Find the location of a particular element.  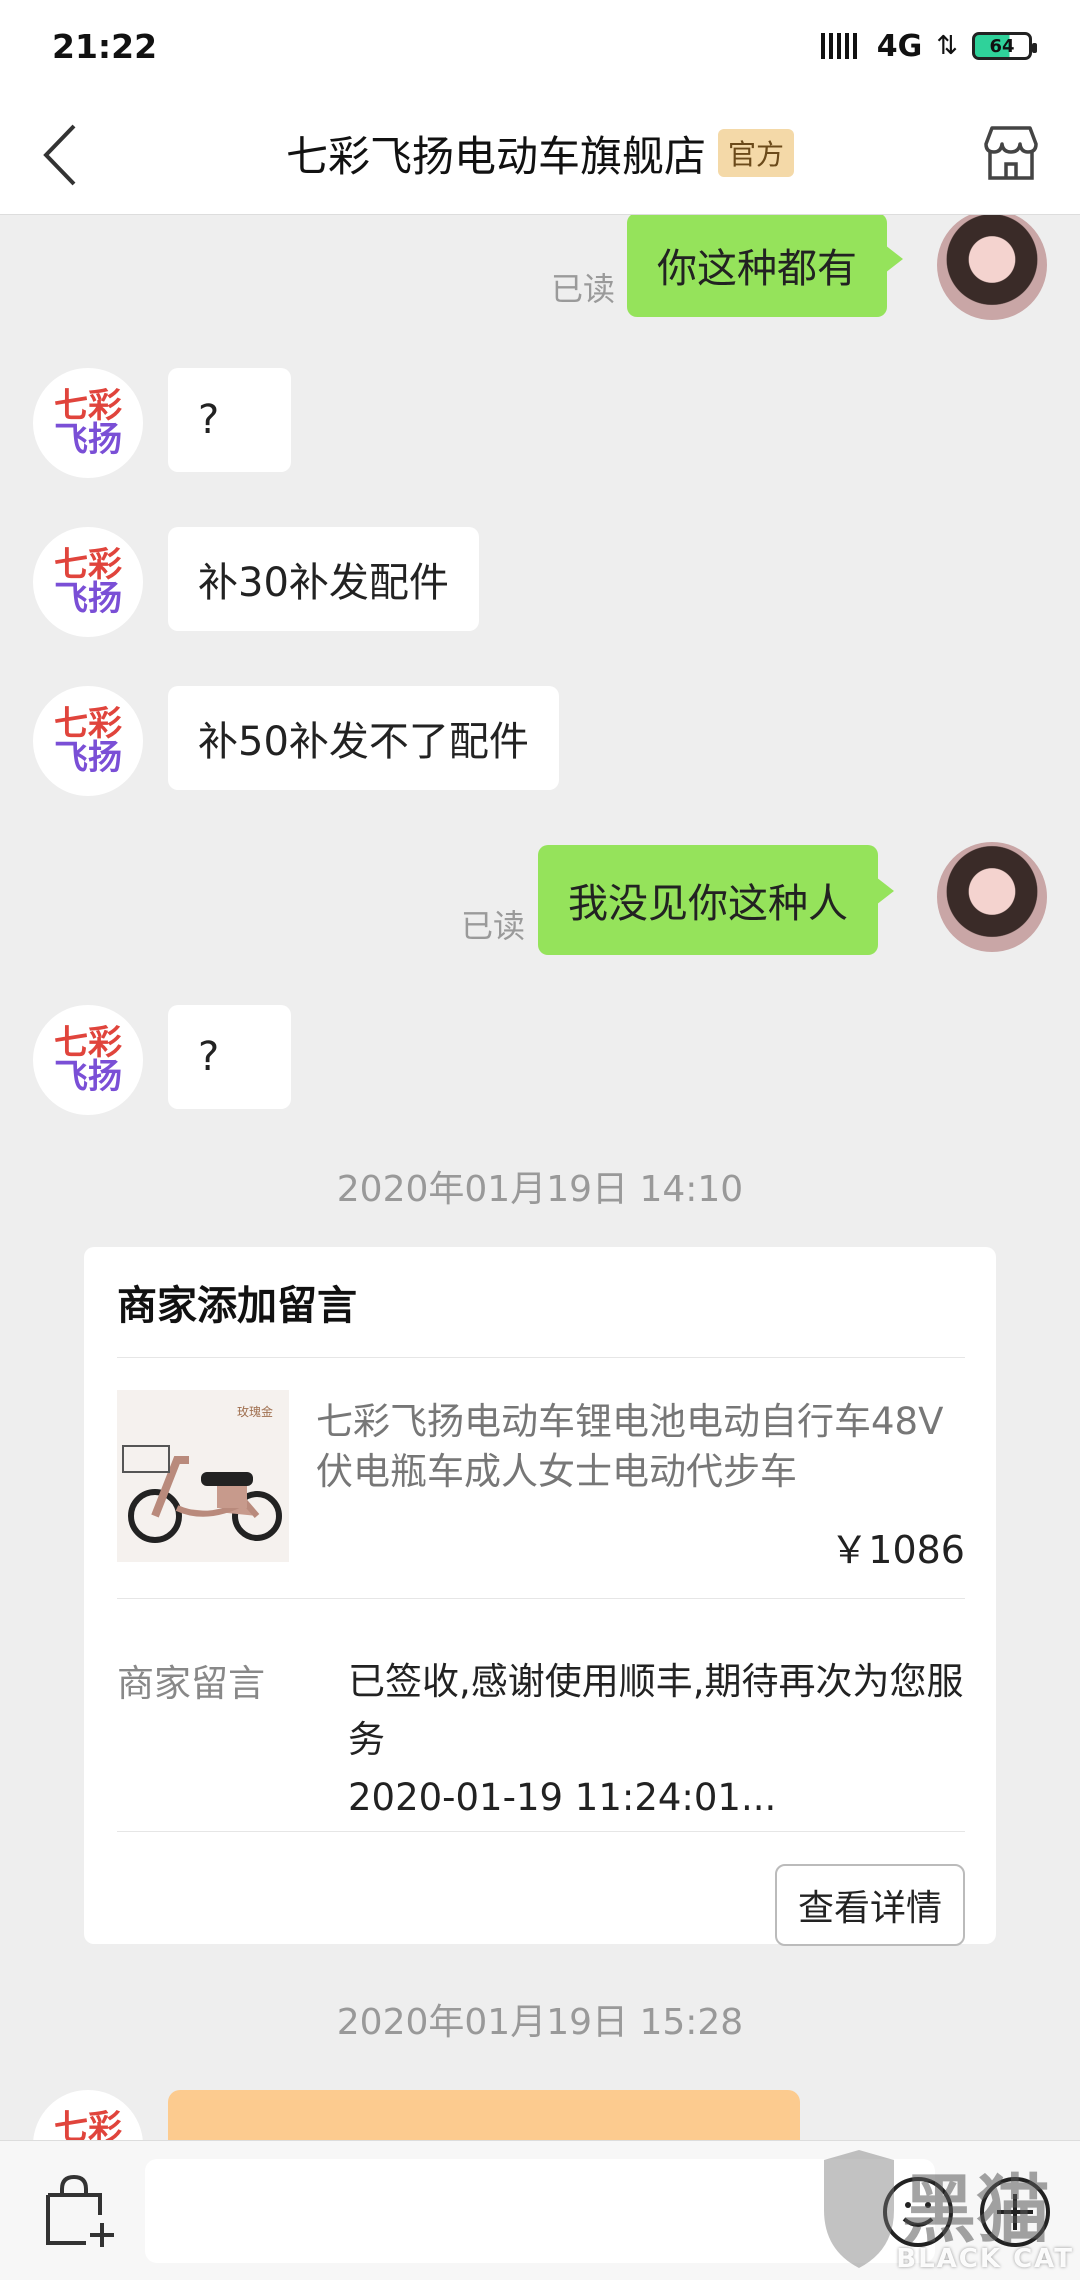

product-image: 玫瑰金 is located at coordinates (203, 1476).